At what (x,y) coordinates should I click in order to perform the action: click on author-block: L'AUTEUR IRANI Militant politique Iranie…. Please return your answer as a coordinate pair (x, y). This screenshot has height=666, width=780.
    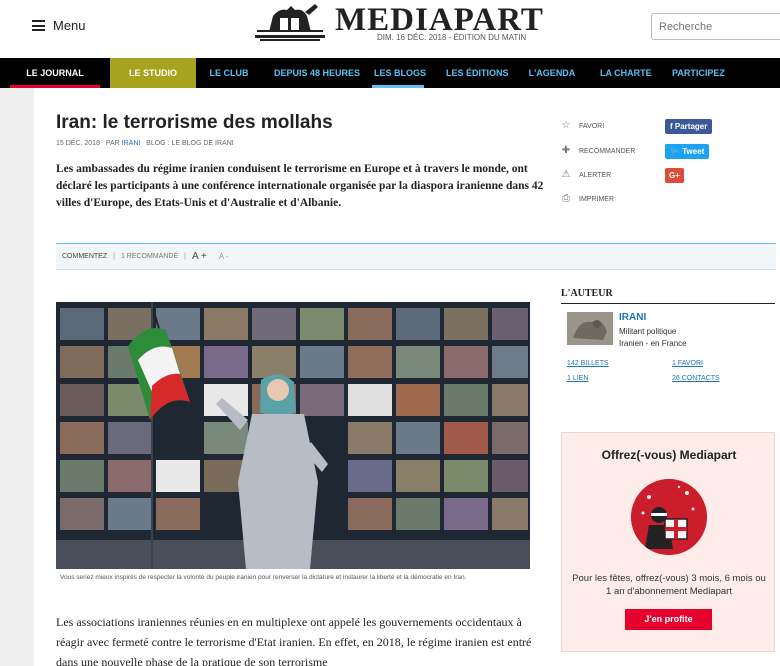
    Looking at the image, I should click on (668, 335).